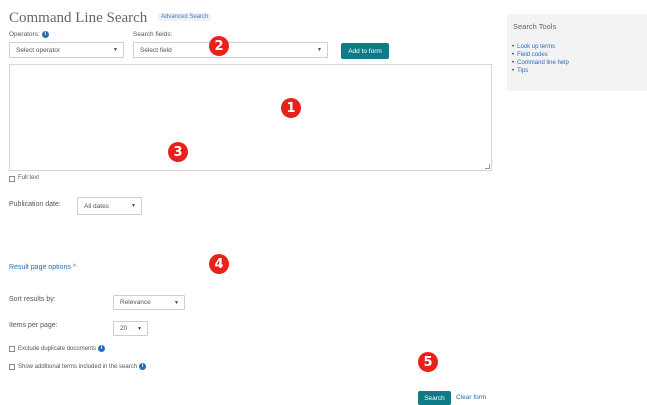 The image size is (647, 405). I want to click on annotation-marker-3: 3, so click(178, 152).